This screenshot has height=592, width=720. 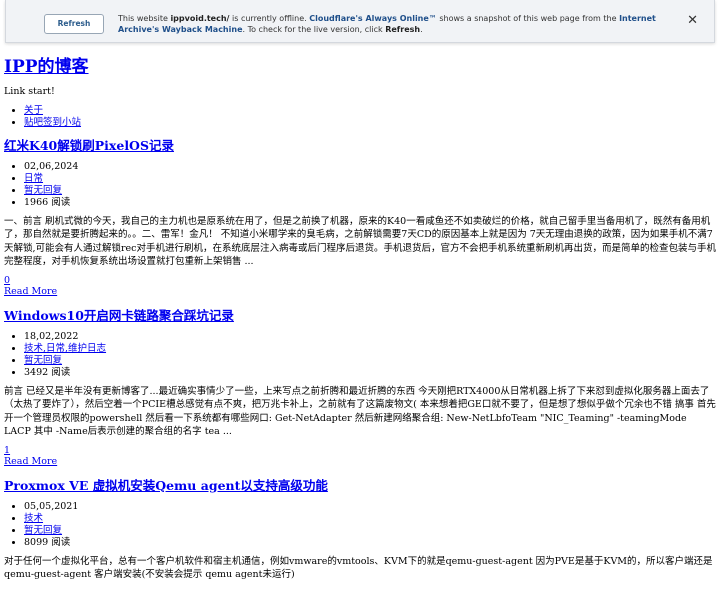 What do you see at coordinates (360, 486) in the screenshot?
I see `post-title: Proxmox VE 虚拟机安装Qemu agent以支持高级功能` at bounding box center [360, 486].